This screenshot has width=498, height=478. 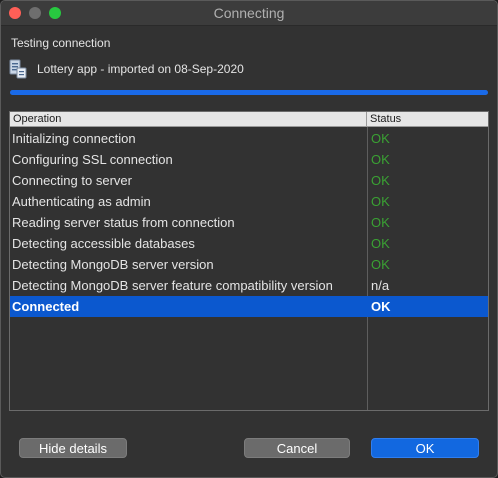 I want to click on operation-cell: Authenticating as admin, so click(x=81, y=201).